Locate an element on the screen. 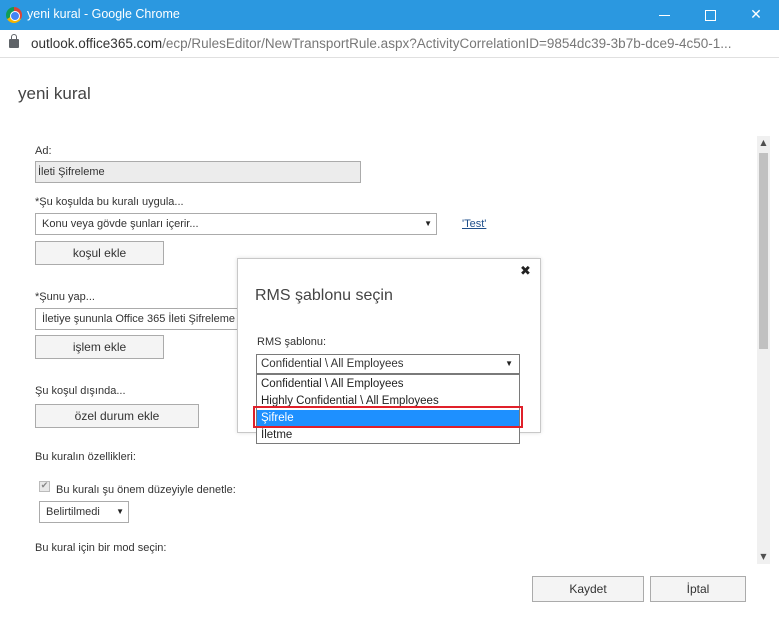 This screenshot has height=636, width=779. severity-arrow-icon: ▼ is located at coordinates (120, 511).